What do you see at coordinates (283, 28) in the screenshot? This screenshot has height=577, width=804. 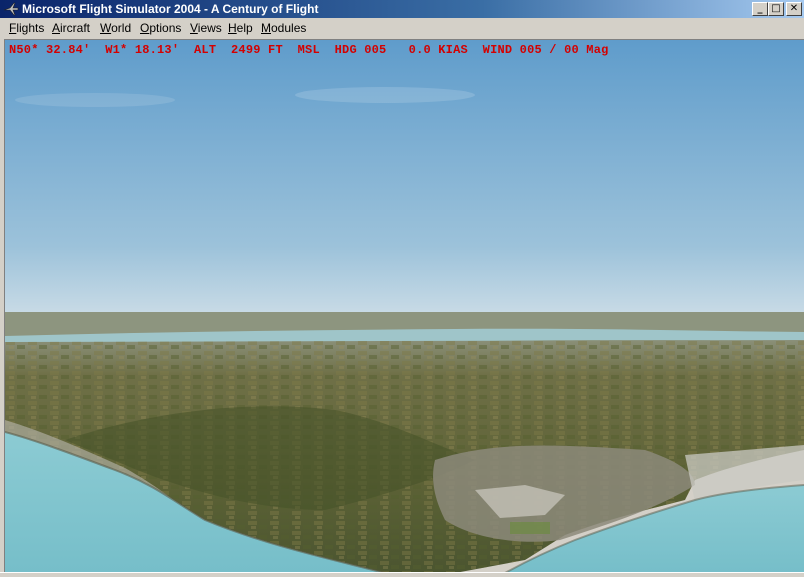 I see `menu-modules: Modules` at bounding box center [283, 28].